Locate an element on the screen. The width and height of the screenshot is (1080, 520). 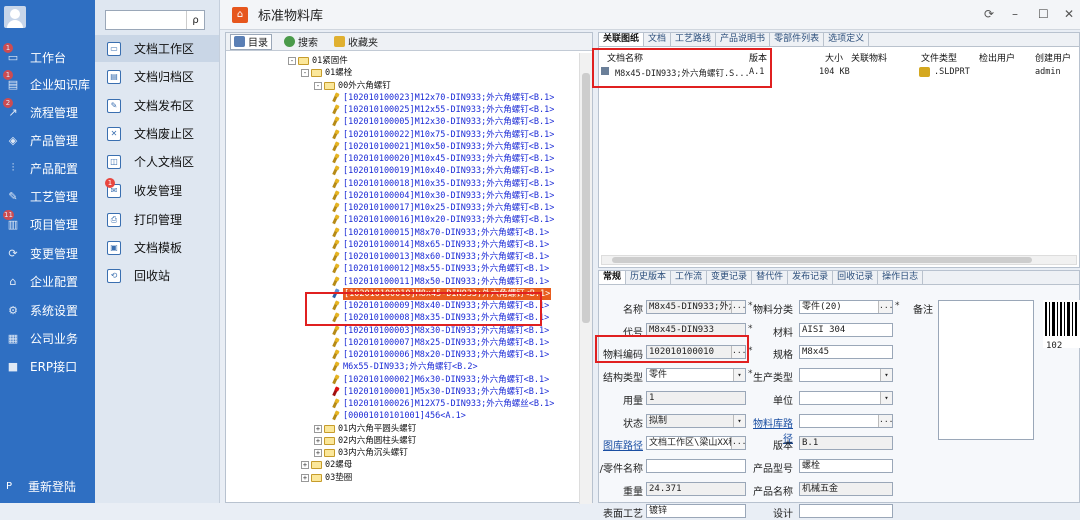
close-button: ✕ is located at coordinates (1069, 14).